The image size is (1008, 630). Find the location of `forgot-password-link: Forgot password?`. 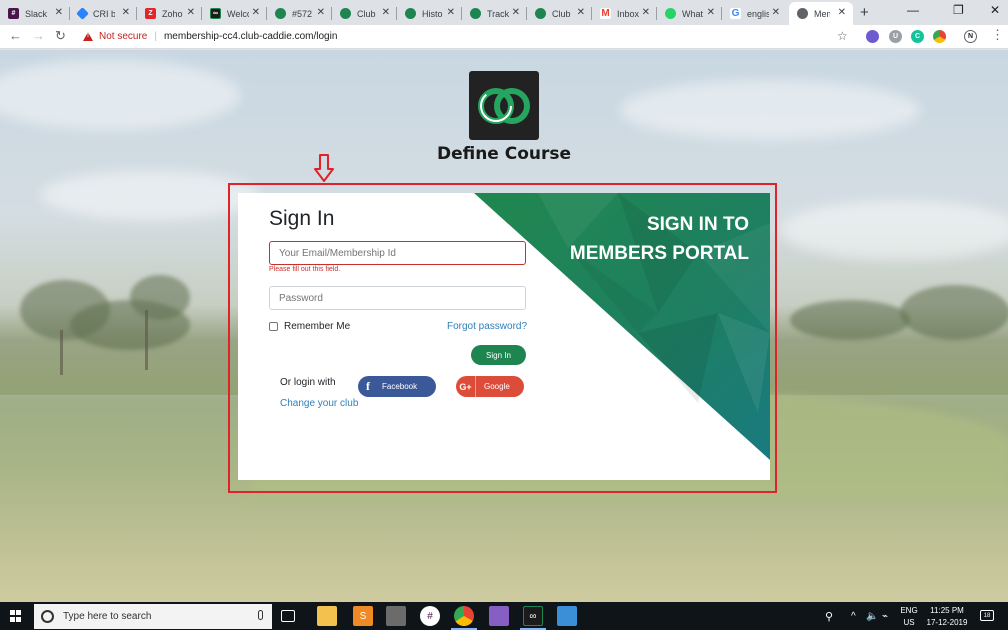

forgot-password-link: Forgot password? is located at coordinates (487, 326).